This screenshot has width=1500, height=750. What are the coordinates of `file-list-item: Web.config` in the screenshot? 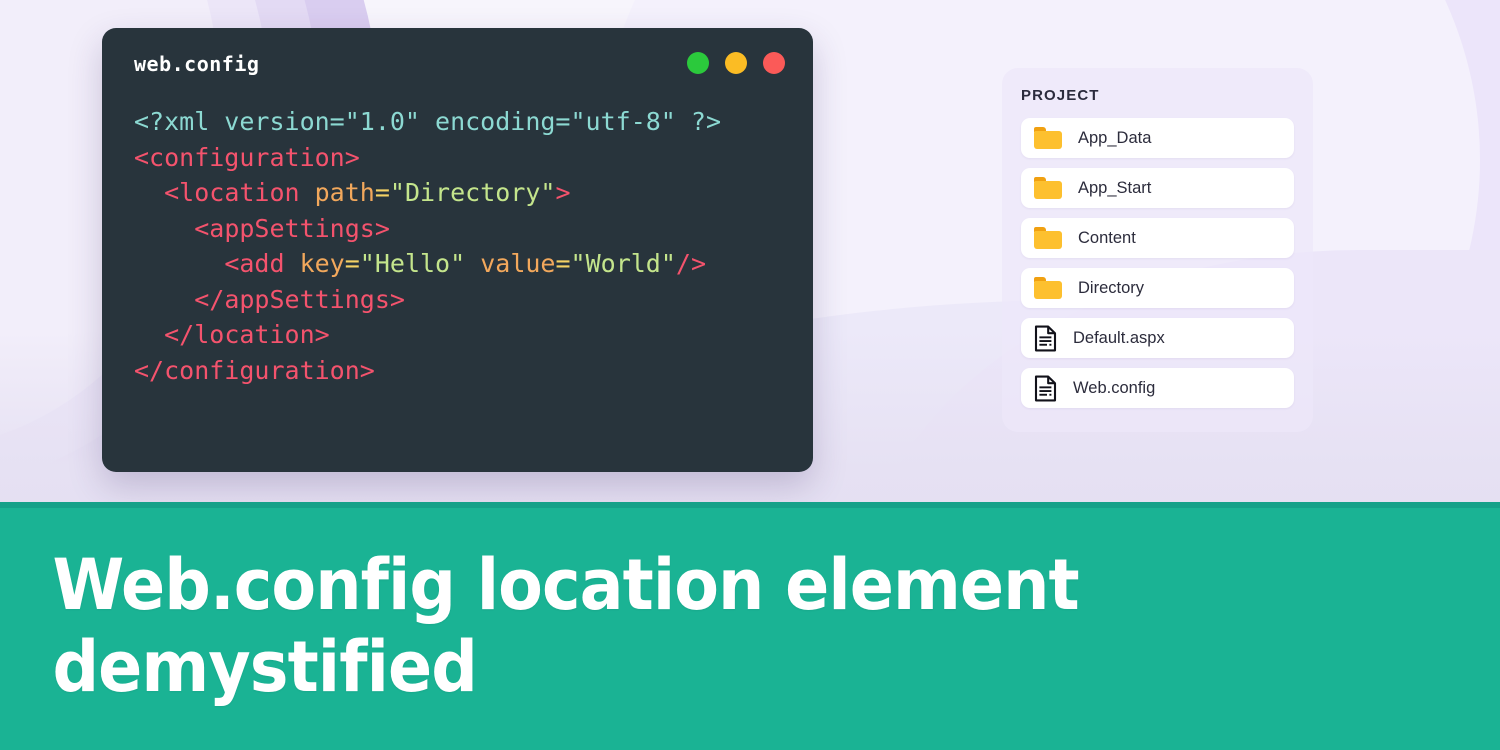 It's located at (1157, 388).